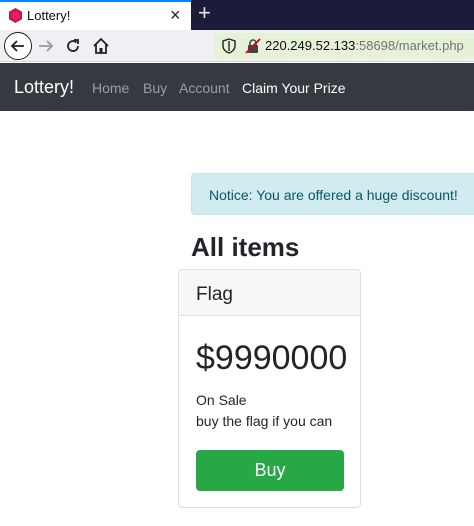  What do you see at coordinates (310, 45) in the screenshot?
I see `url-host: 220.249.52.133` at bounding box center [310, 45].